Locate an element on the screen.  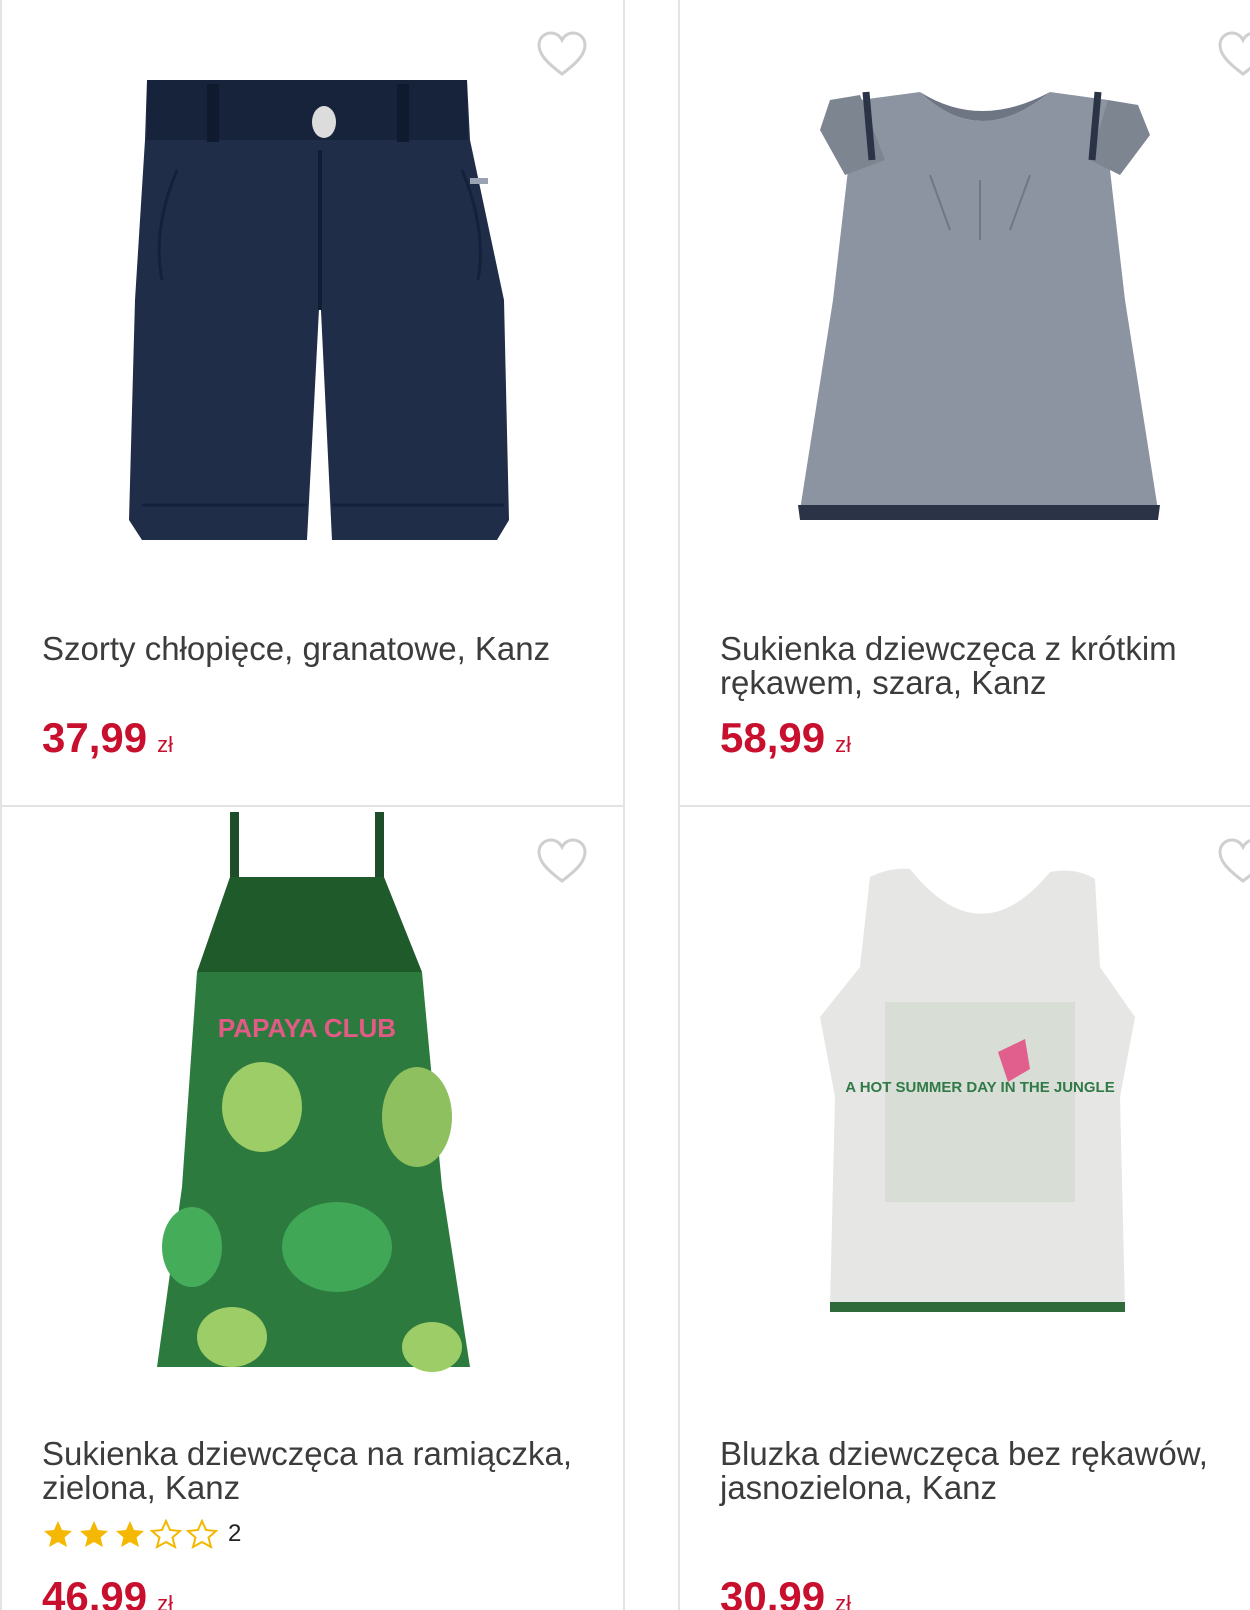
product-price: 37,99 zł is located at coordinates (107, 738).